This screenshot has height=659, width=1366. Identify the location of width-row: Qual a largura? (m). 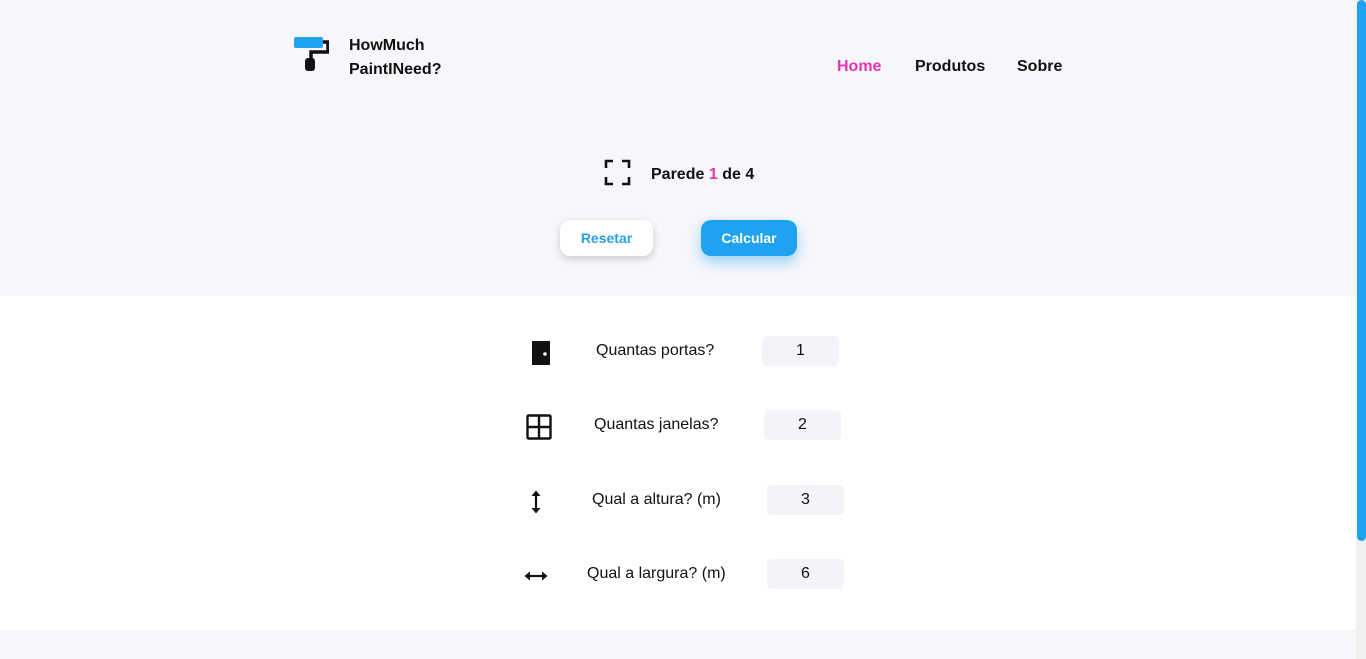
(678, 575).